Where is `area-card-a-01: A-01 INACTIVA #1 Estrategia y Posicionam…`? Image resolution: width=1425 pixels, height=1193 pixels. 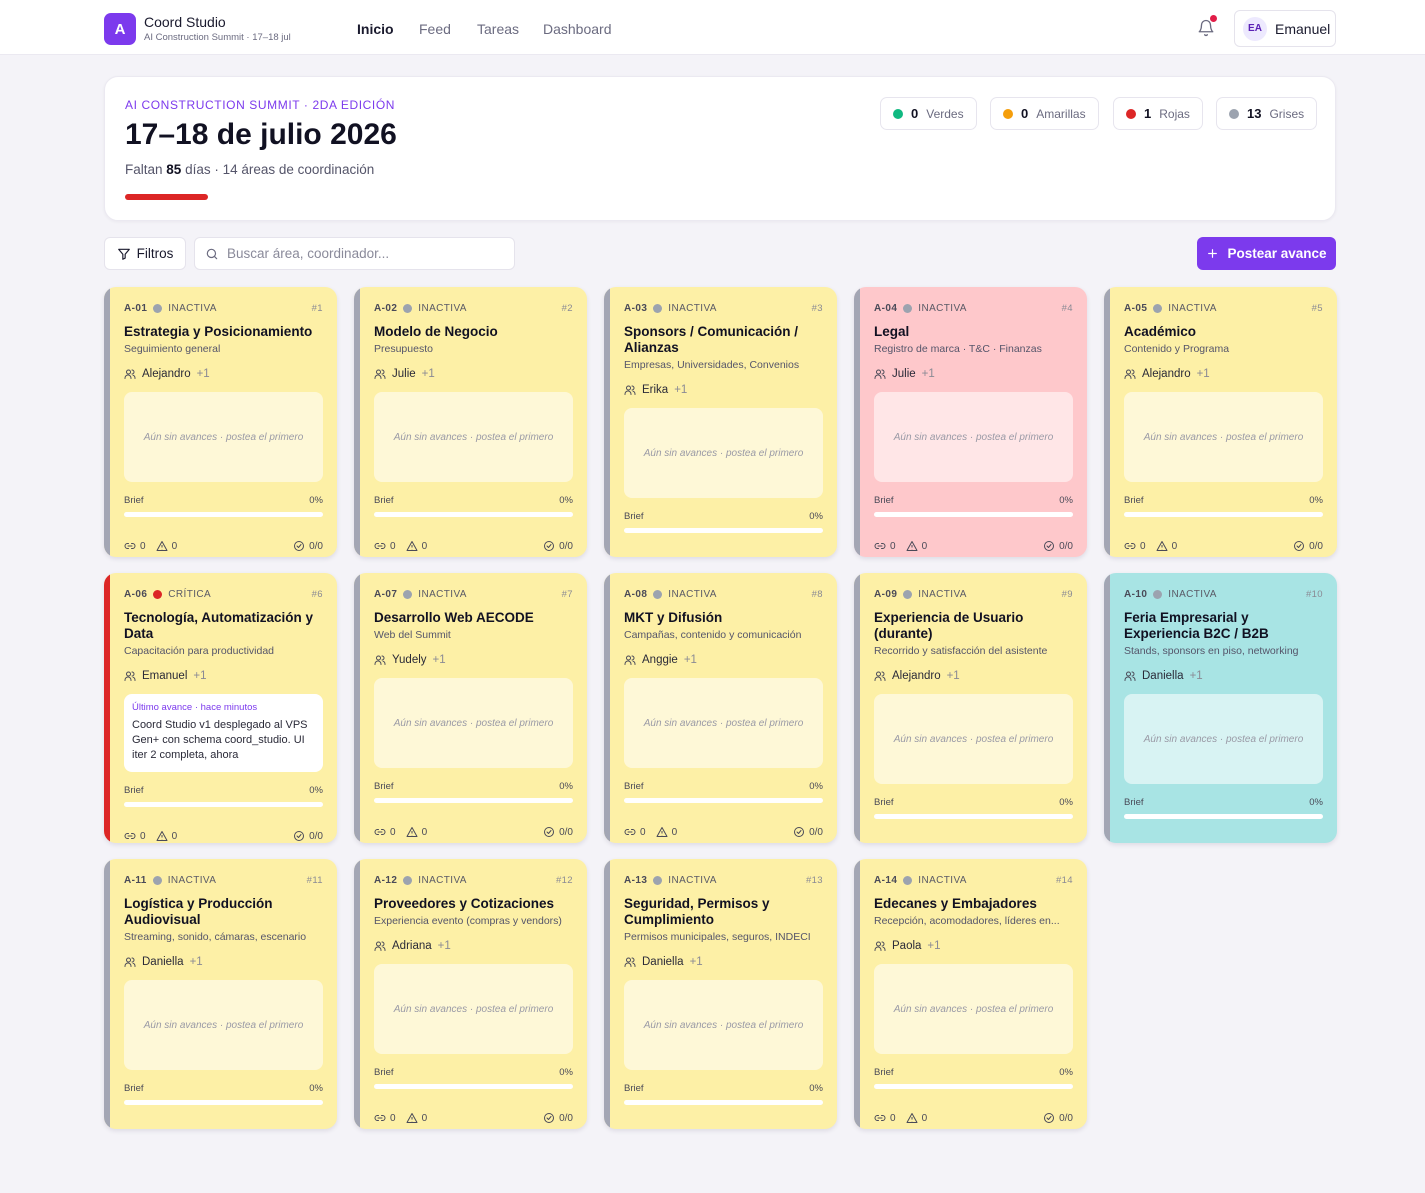 area-card-a-01: A-01 INACTIVA #1 Estrategia y Posicionam… is located at coordinates (220, 422).